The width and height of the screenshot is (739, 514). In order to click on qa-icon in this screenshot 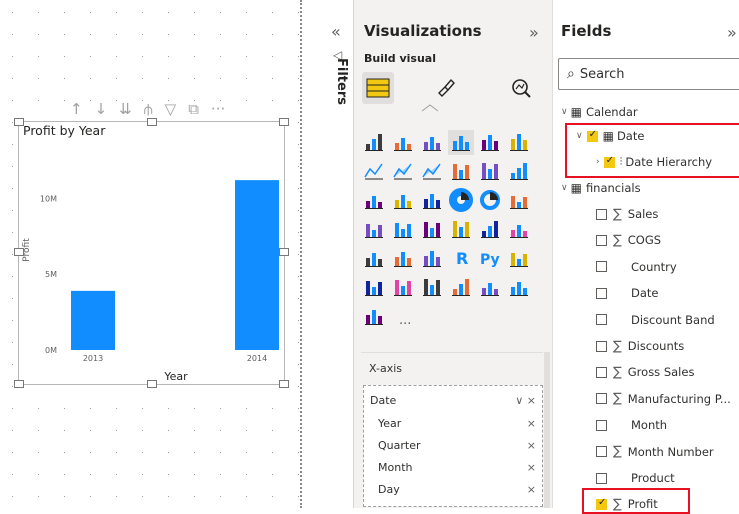, I will do `click(403, 288)`.